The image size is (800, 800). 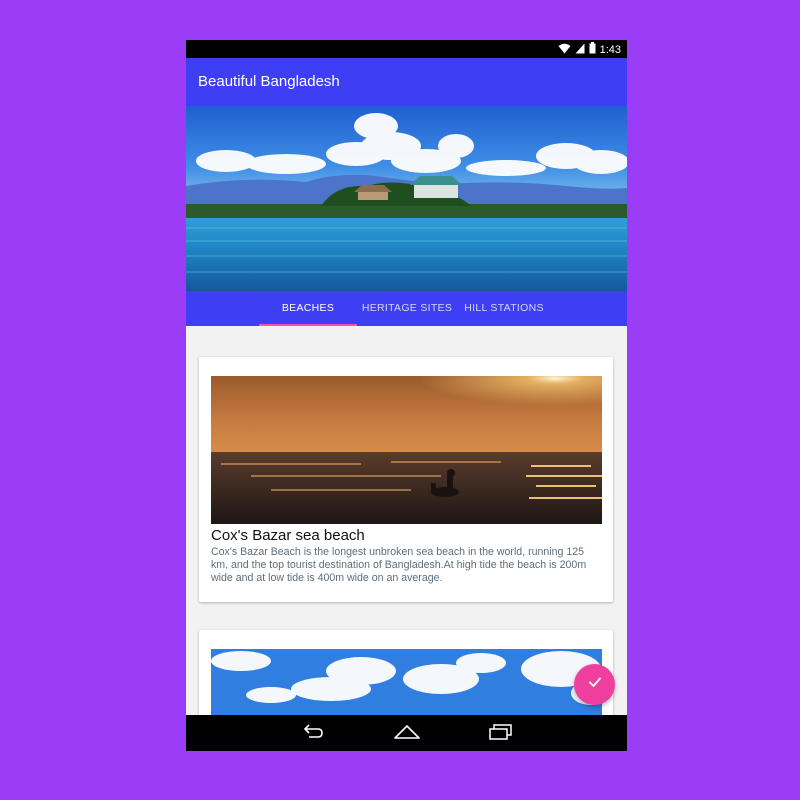 I want to click on status-time: 1:43, so click(x=610, y=49).